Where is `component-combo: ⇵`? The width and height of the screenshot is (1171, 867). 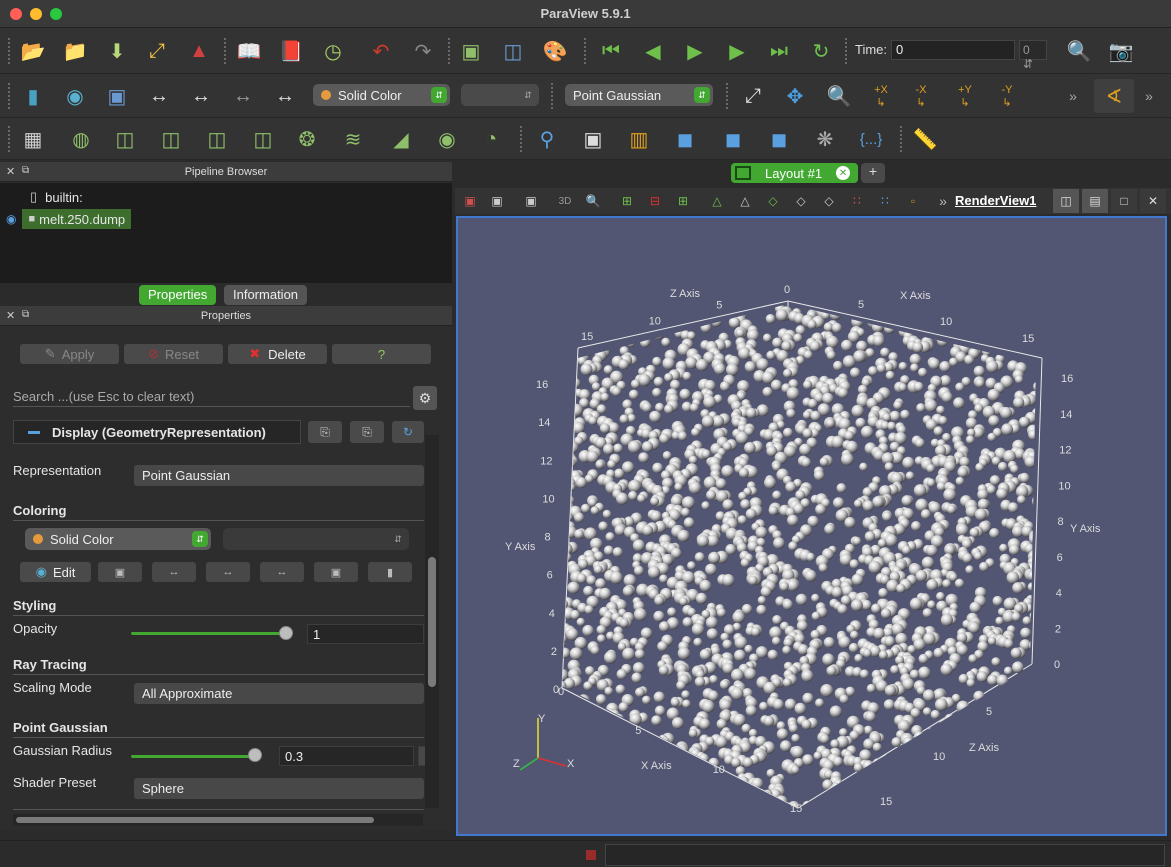 component-combo: ⇵ is located at coordinates (500, 95).